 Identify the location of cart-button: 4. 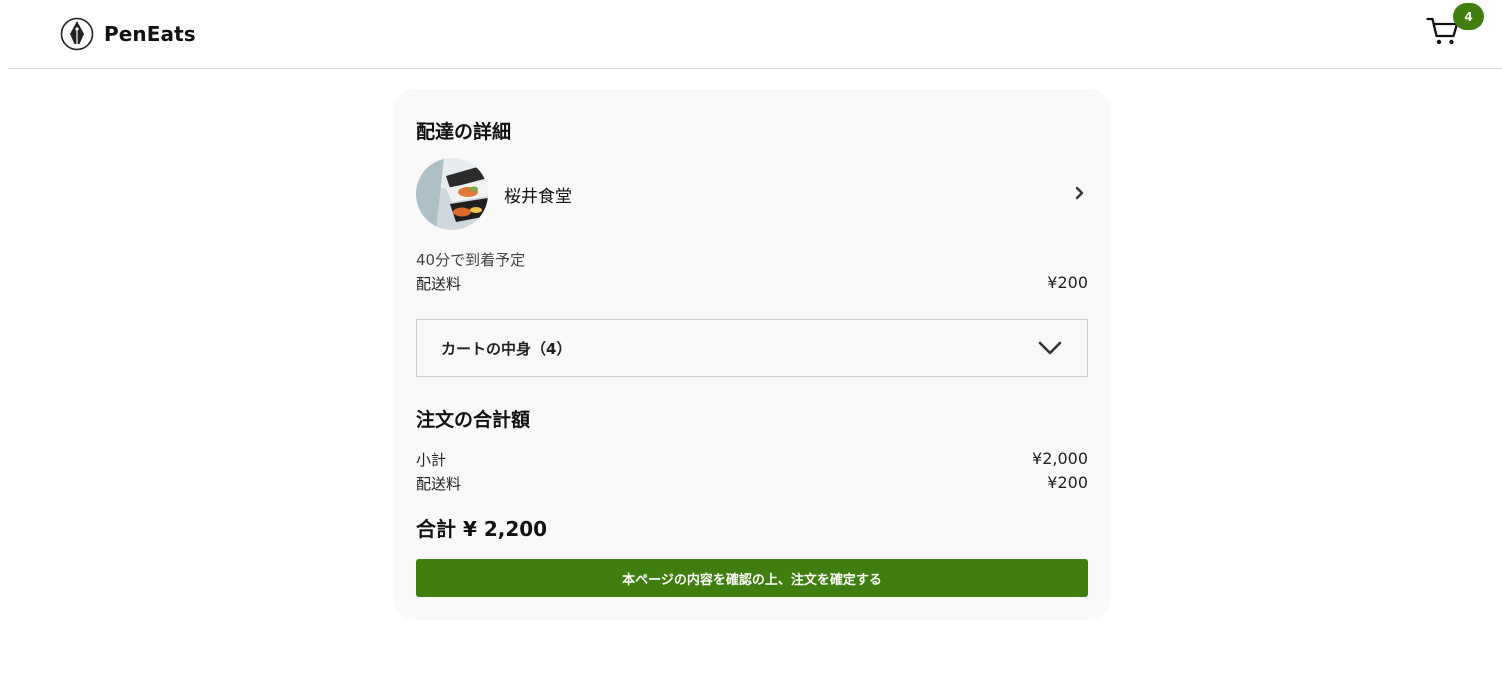
(1455, 27).